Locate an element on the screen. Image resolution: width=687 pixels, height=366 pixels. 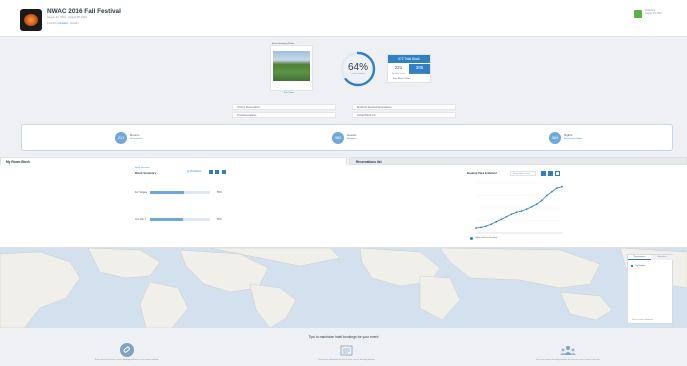
visitor-reservations-link: Visitor's Reservations is located at coordinates (284, 107).